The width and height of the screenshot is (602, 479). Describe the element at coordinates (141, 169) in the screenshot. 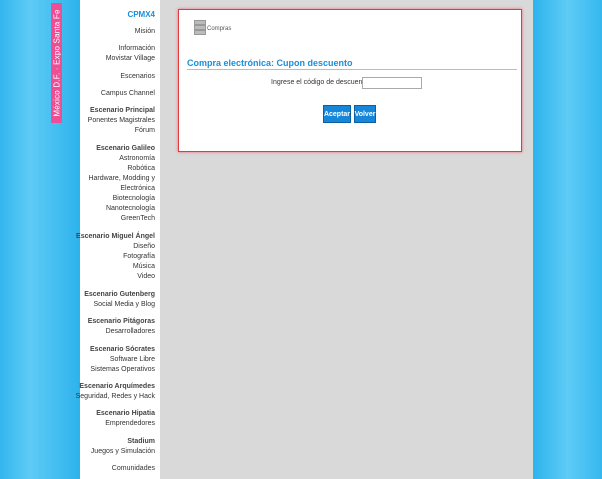

I see `sidebar-item-robotica: Robótica` at that location.